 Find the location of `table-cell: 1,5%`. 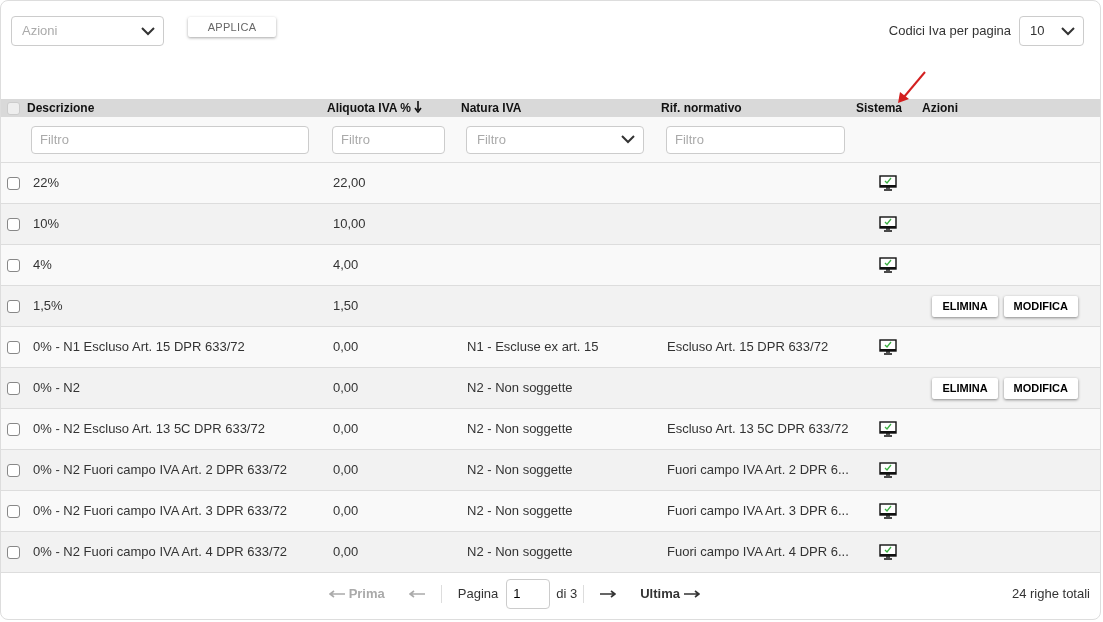

table-cell: 1,5% is located at coordinates (48, 306).